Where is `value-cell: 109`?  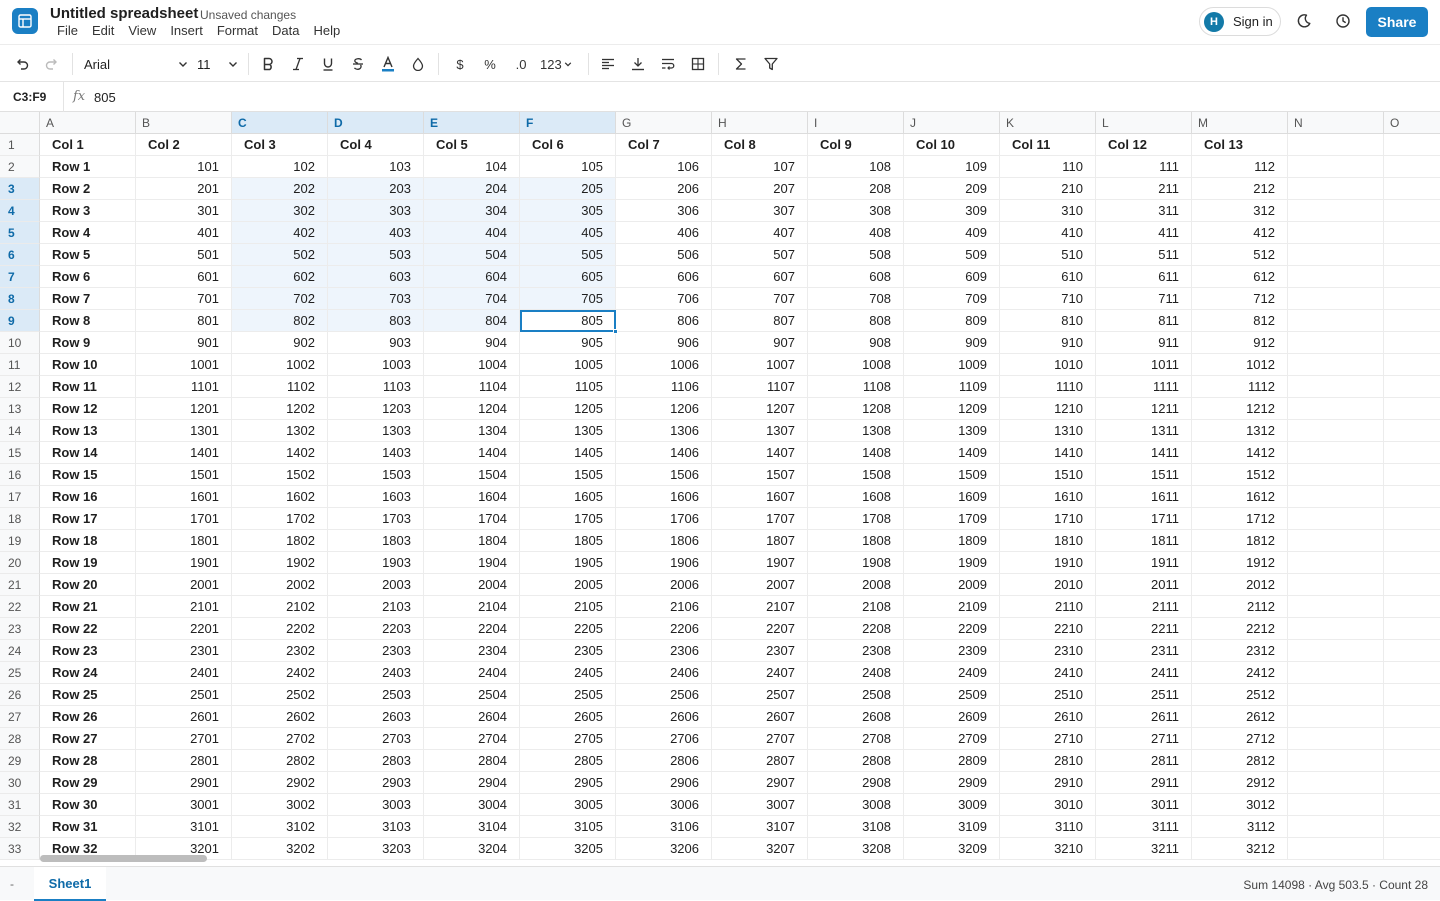
value-cell: 109 is located at coordinates (952, 167).